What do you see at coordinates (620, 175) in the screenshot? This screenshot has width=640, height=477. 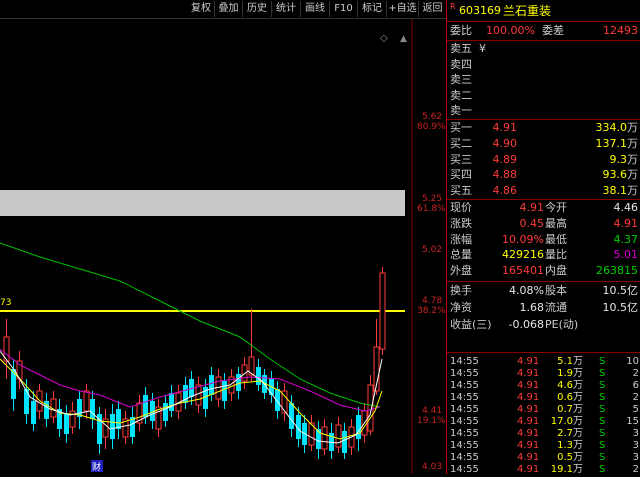 I see `buy-level-volume: 93.6万` at bounding box center [620, 175].